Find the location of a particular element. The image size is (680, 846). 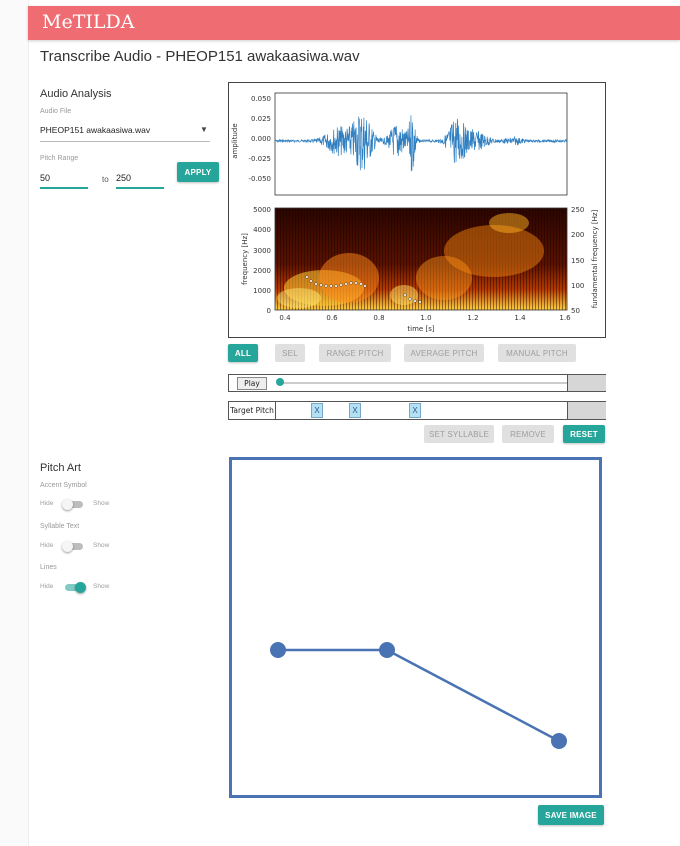

player-track is located at coordinates (423, 383).